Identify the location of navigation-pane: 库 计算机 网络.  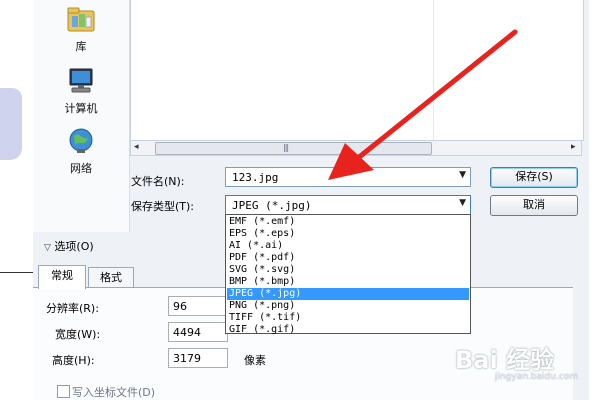
(81, 116).